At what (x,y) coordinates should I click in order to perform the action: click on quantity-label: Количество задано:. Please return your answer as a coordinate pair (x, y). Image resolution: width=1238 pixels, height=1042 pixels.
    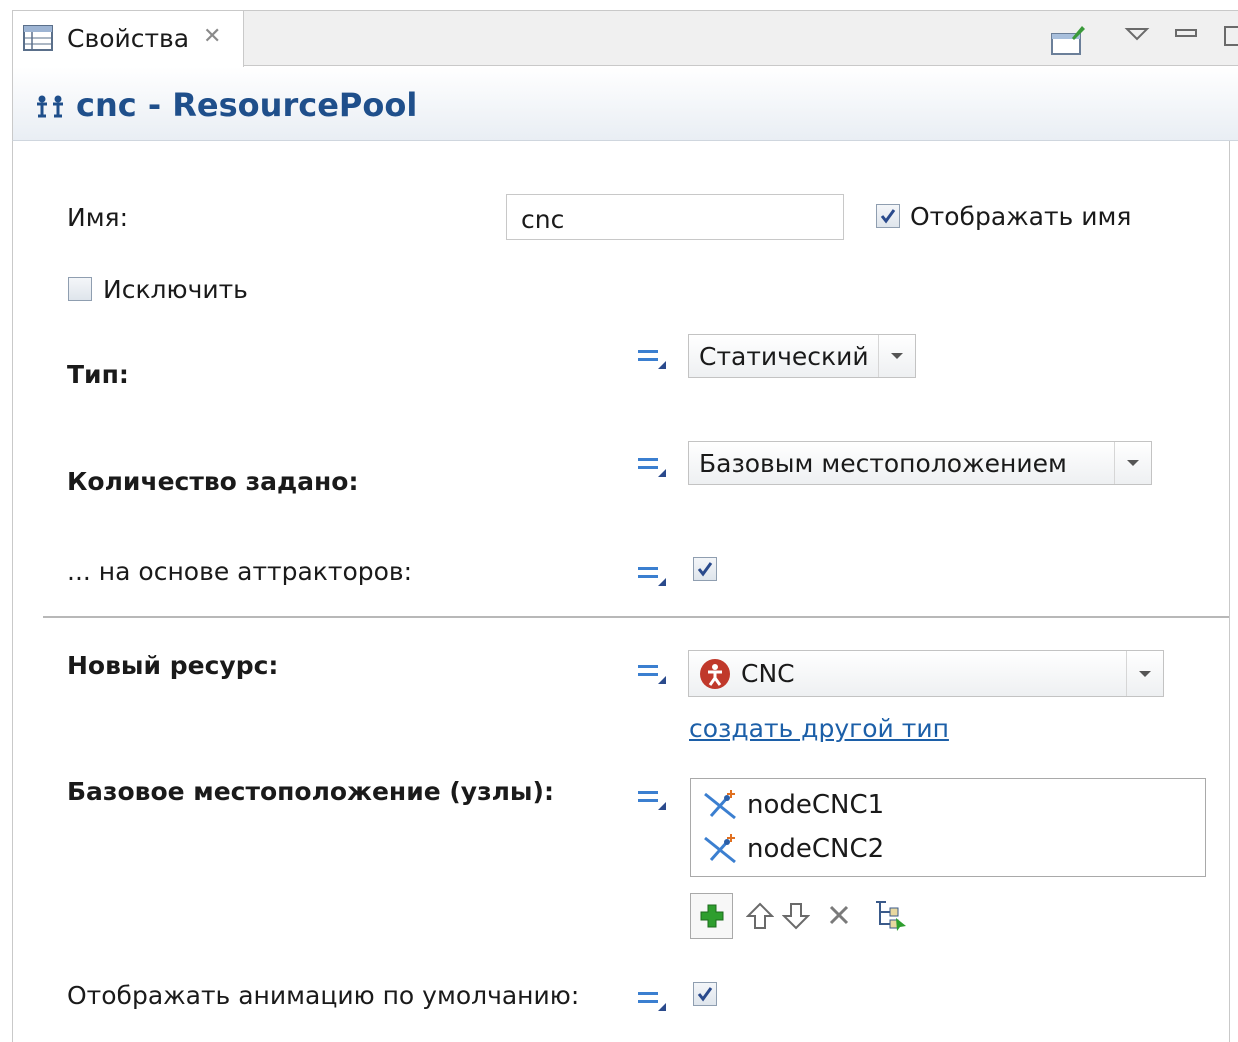
    Looking at the image, I should click on (213, 481).